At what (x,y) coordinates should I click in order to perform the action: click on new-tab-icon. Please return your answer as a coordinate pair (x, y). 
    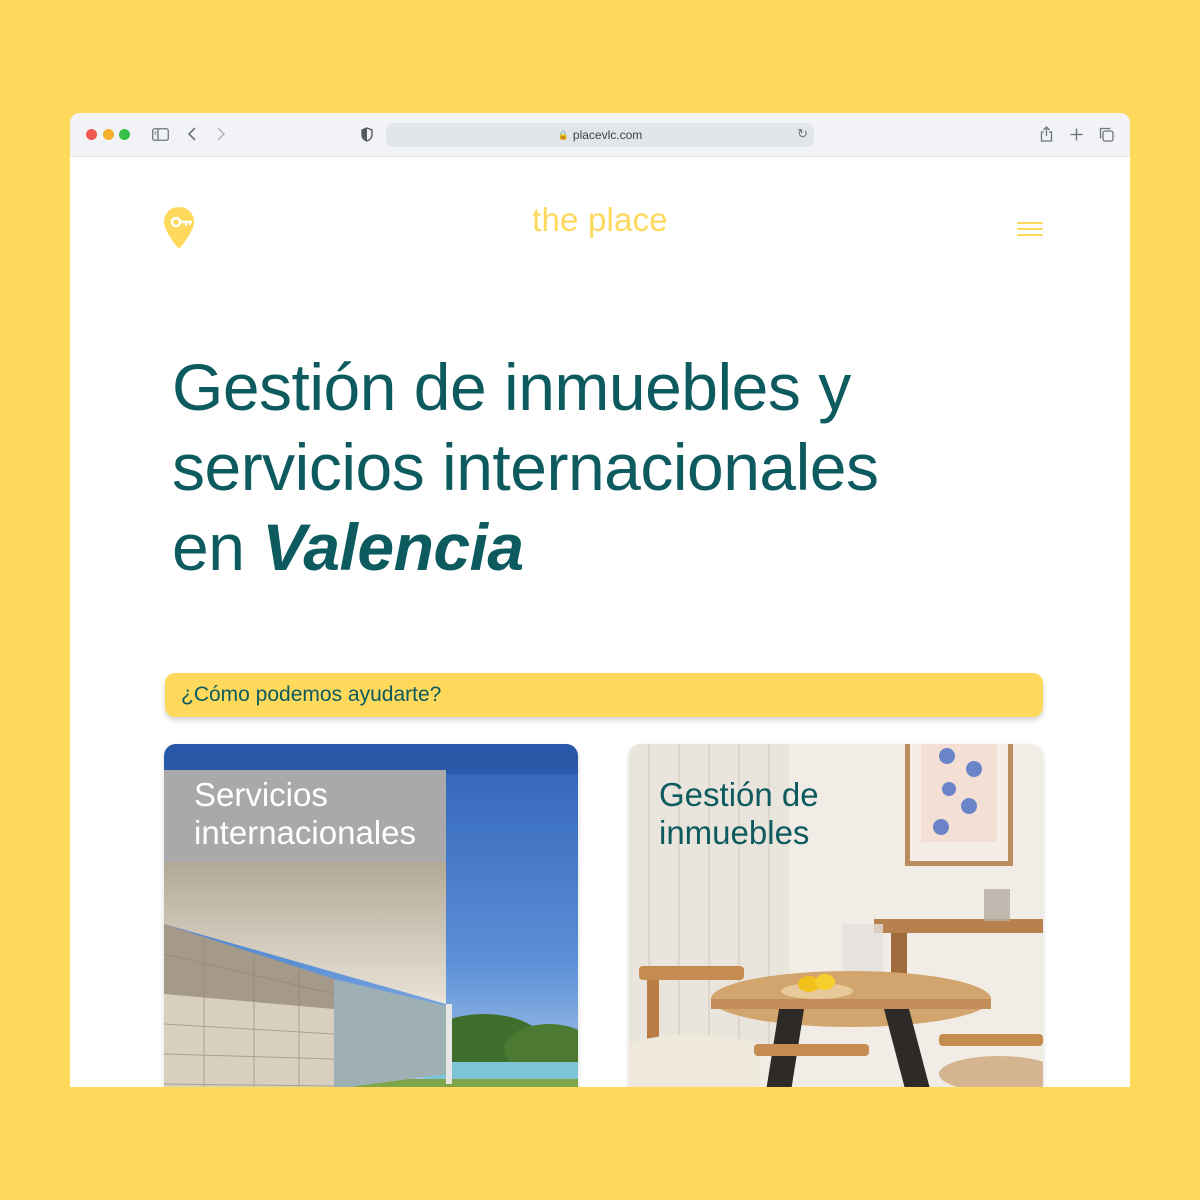
    Looking at the image, I should click on (1076, 134).